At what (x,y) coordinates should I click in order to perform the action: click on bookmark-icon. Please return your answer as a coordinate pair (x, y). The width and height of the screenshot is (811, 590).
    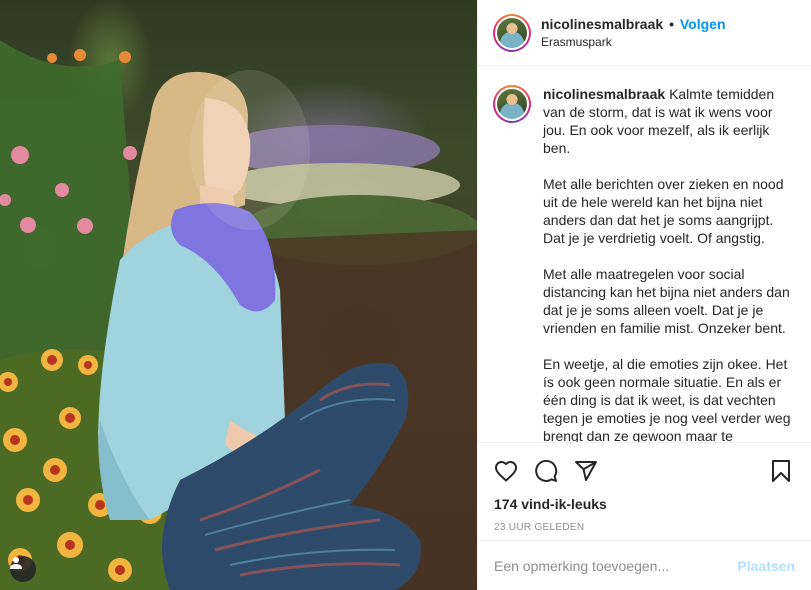
    Looking at the image, I should click on (783, 471).